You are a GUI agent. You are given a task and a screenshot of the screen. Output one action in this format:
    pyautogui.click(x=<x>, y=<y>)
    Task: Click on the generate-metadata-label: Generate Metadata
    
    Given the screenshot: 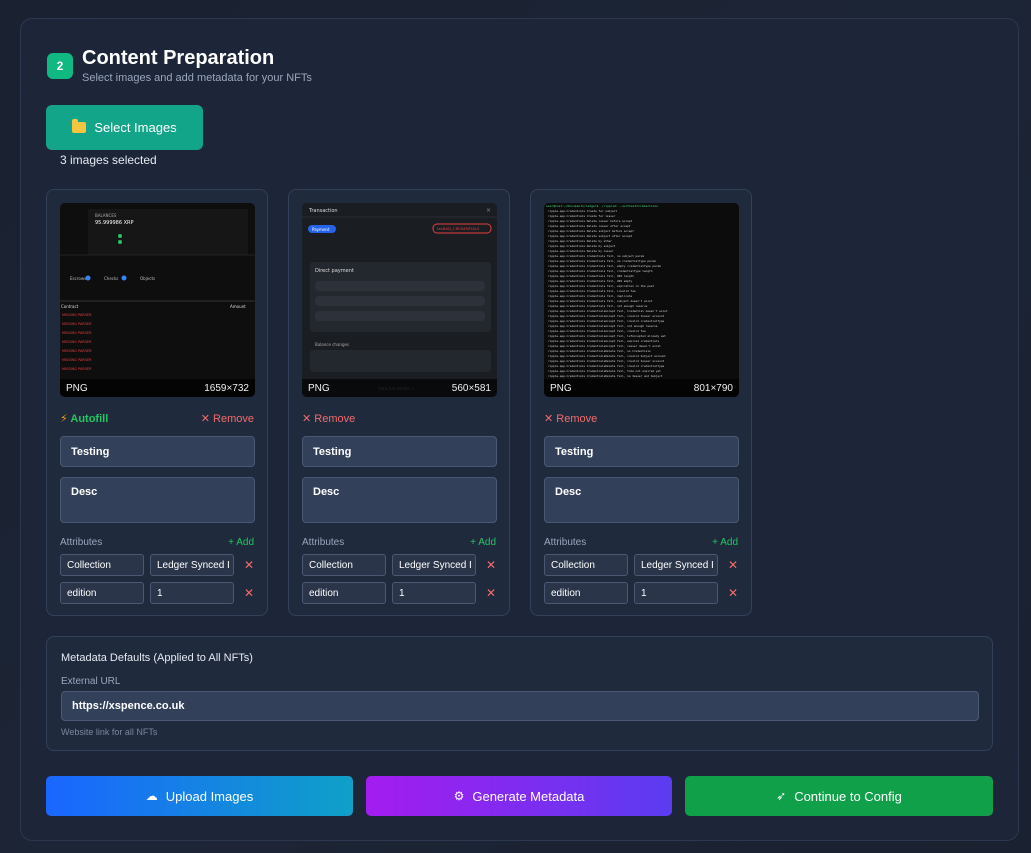 What is the action you would take?
    pyautogui.click(x=528, y=796)
    